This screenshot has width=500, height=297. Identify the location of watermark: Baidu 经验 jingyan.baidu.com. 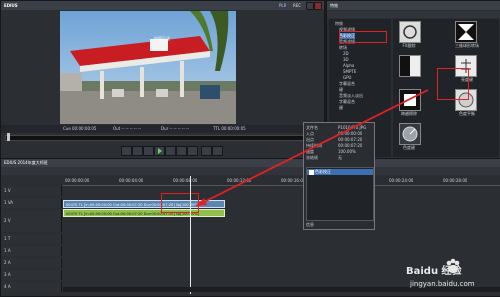
(449, 275).